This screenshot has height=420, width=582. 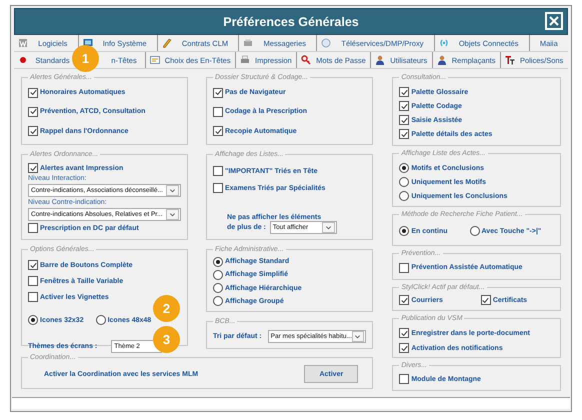 I want to click on form-icon, so click(x=155, y=60).